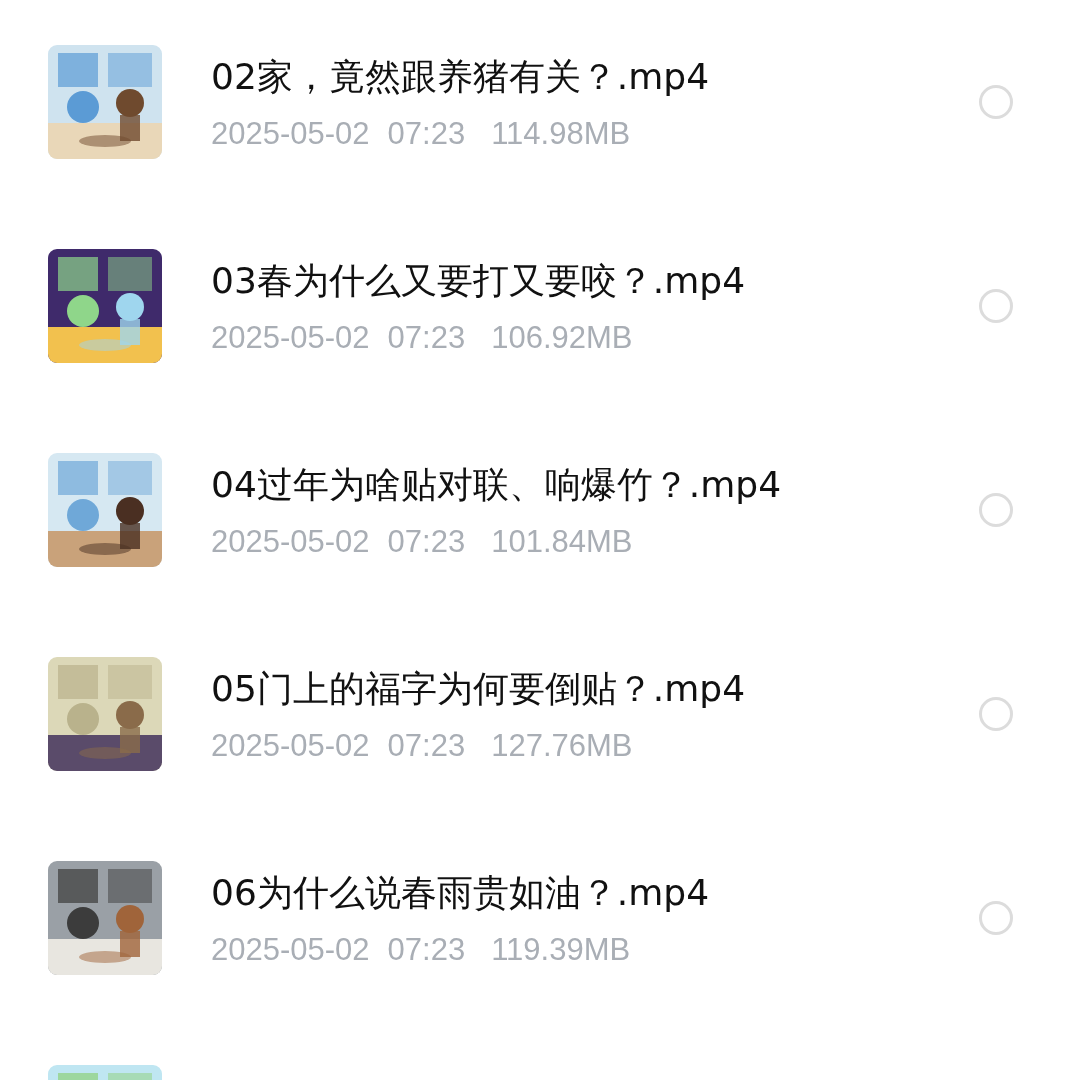 The width and height of the screenshot is (1080, 1080). I want to click on file-name: 02家，竟然跟养猪有关？.mp4, so click(461, 76).